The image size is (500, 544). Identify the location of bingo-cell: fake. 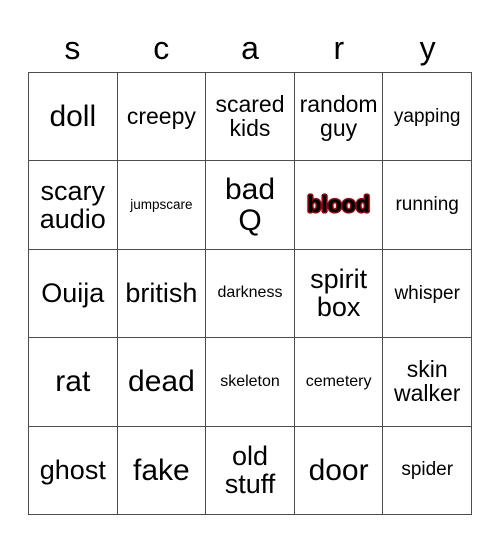
(162, 470).